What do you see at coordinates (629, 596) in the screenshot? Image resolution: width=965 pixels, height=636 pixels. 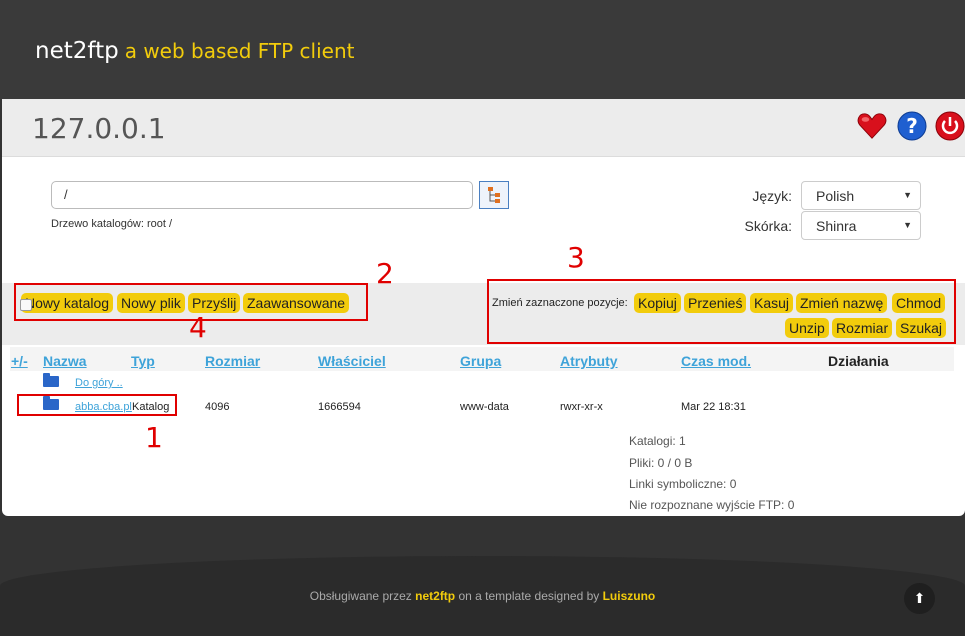 I see `footer-author-link: Luiszuno` at bounding box center [629, 596].